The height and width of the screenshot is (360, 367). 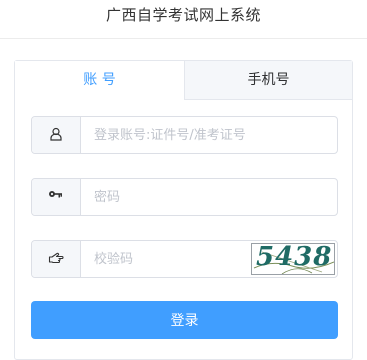 I want to click on user-icon, so click(x=56, y=135).